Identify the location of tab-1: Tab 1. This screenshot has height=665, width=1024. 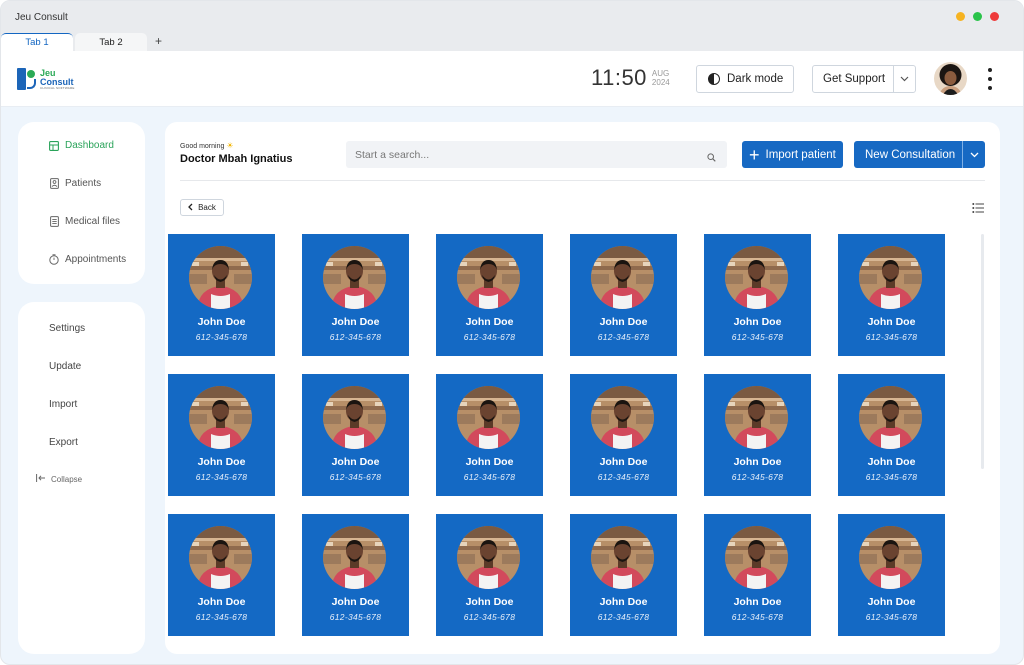
(37, 42).